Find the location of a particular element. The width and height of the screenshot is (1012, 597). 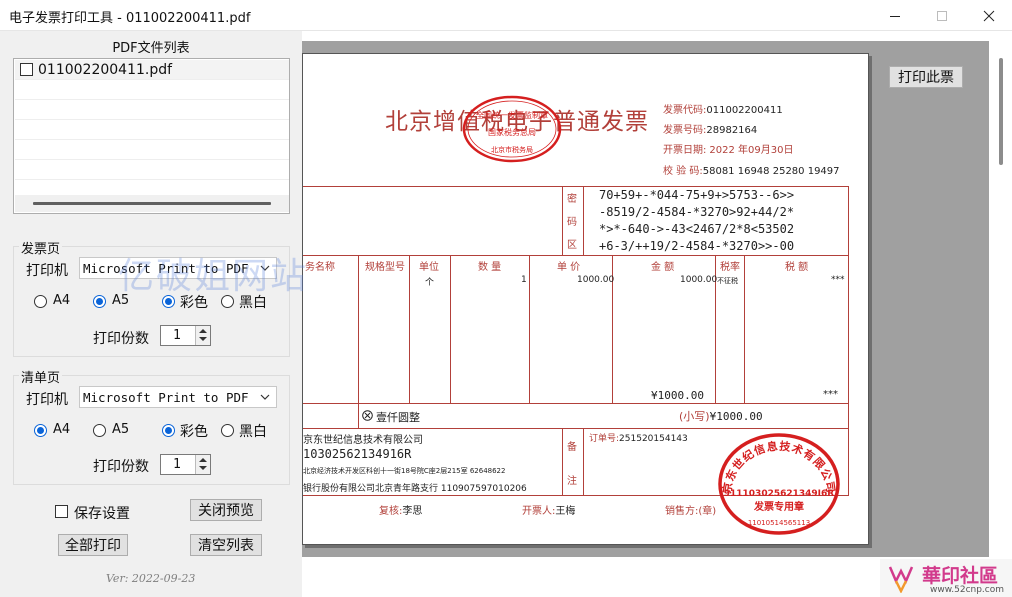

close-button is located at coordinates (989, 15).